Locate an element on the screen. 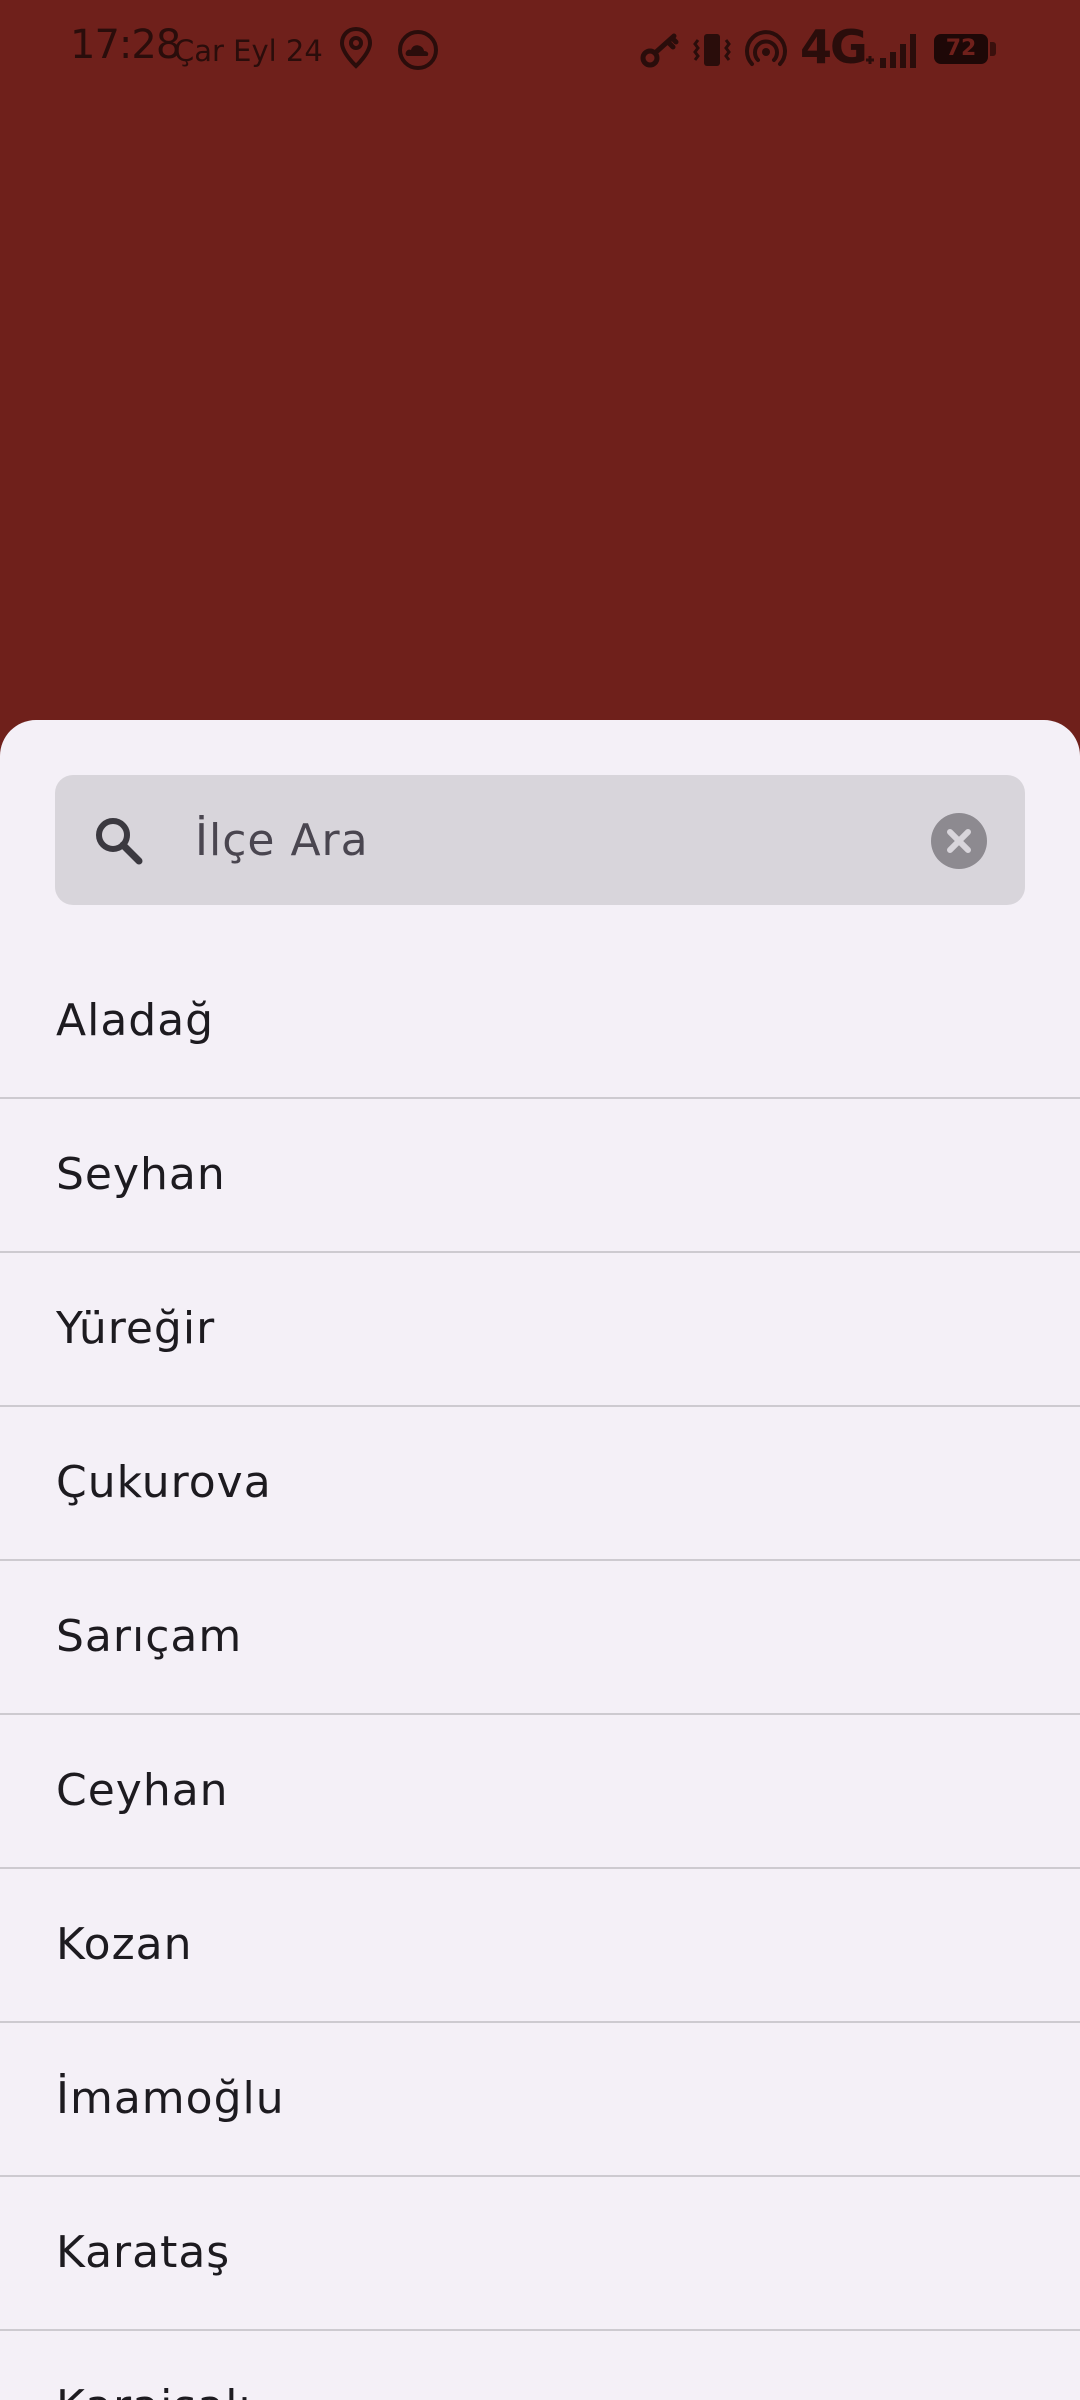 The width and height of the screenshot is (1080, 2400). district-label: Yüreğir is located at coordinates (136, 1328).